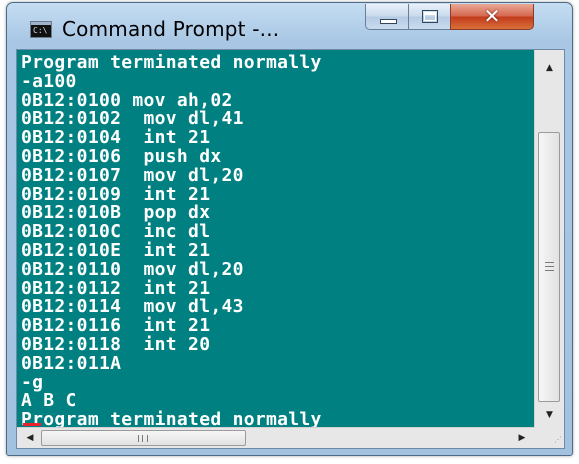  What do you see at coordinates (49, 81) in the screenshot?
I see `console-line: -a100` at bounding box center [49, 81].